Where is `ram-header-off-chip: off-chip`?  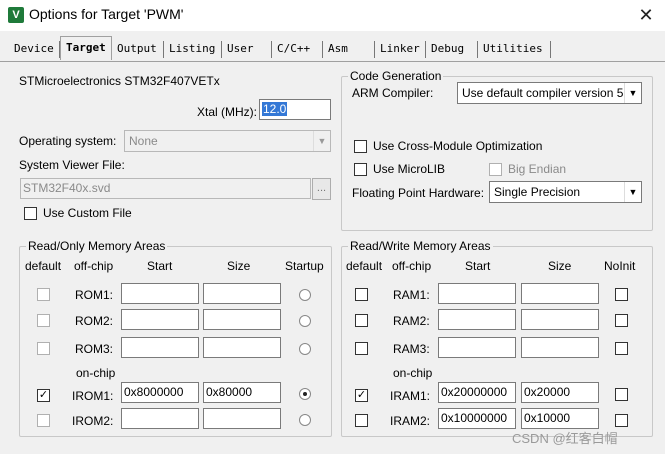
ram-header-off-chip: off-chip is located at coordinates (412, 266).